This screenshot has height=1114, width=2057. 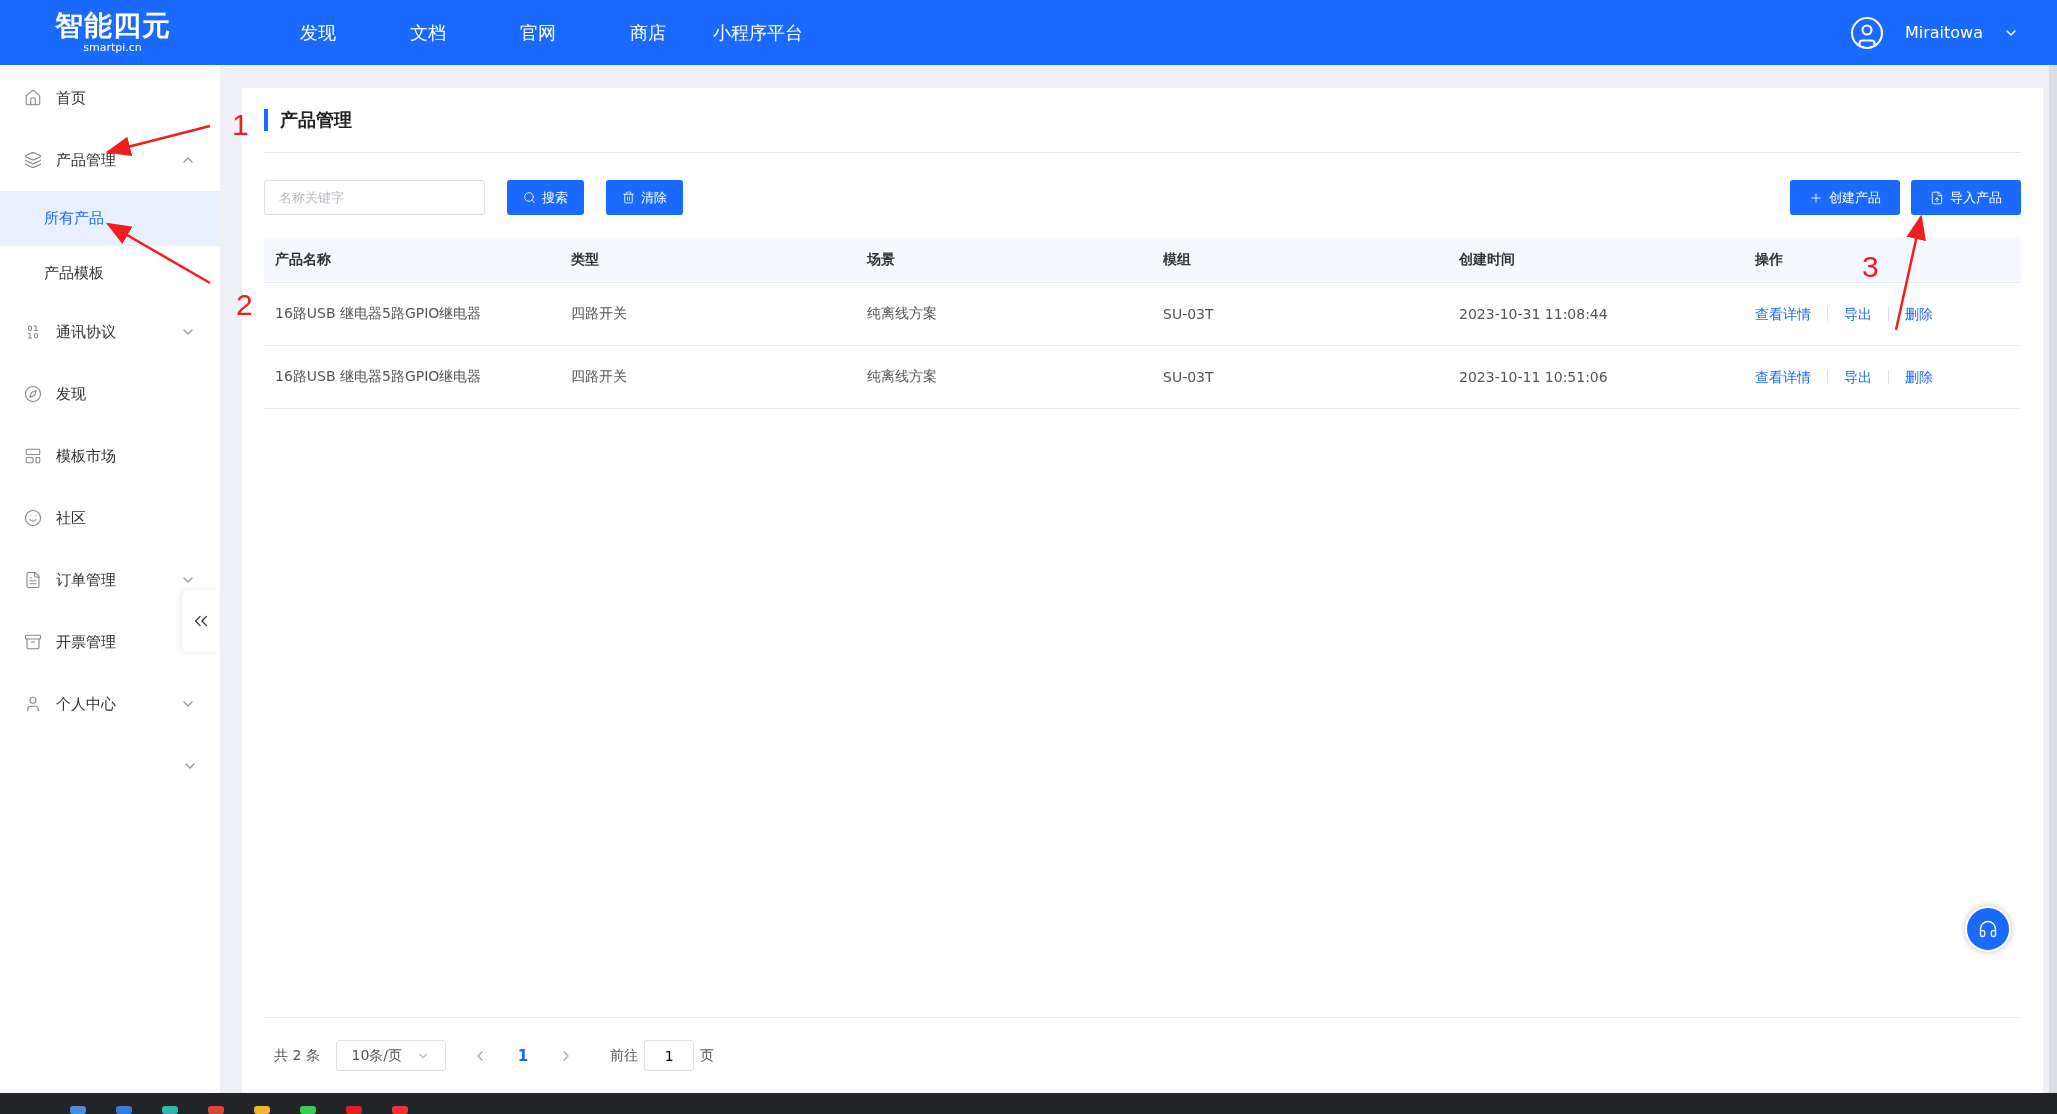 I want to click on layout-icon, so click(x=33, y=456).